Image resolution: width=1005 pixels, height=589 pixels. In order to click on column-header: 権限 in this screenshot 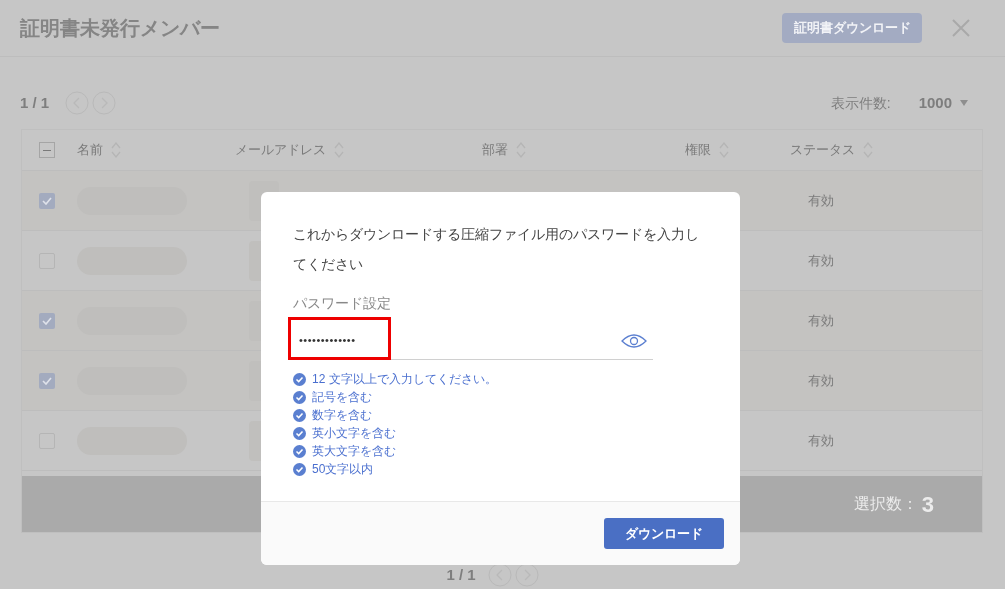, I will do `click(698, 150)`.